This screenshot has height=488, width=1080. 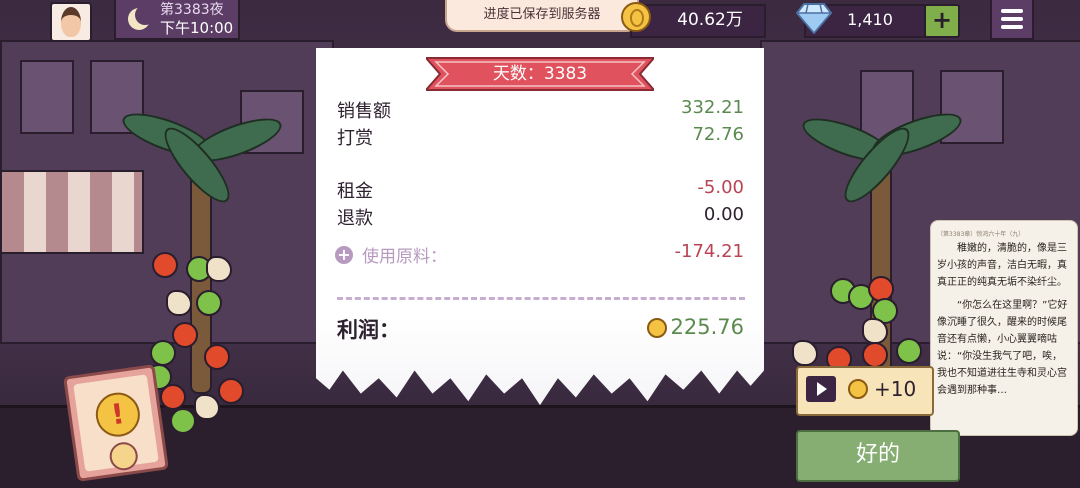 What do you see at coordinates (540, 74) in the screenshot?
I see `day-title: 天数：3383` at bounding box center [540, 74].